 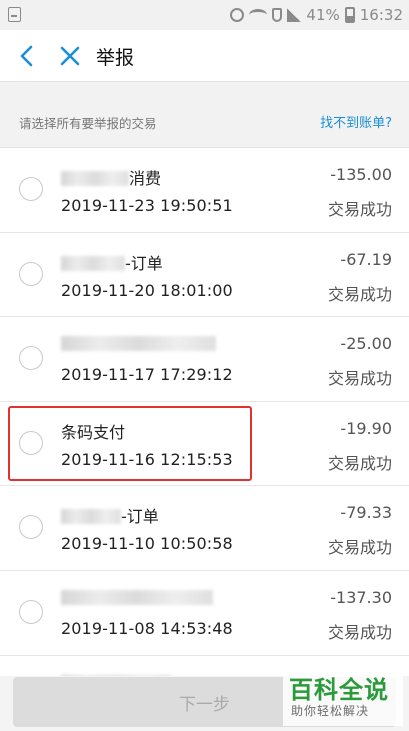 What do you see at coordinates (88, 123) in the screenshot?
I see `instruction-text: 请选择所有要举报的交易` at bounding box center [88, 123].